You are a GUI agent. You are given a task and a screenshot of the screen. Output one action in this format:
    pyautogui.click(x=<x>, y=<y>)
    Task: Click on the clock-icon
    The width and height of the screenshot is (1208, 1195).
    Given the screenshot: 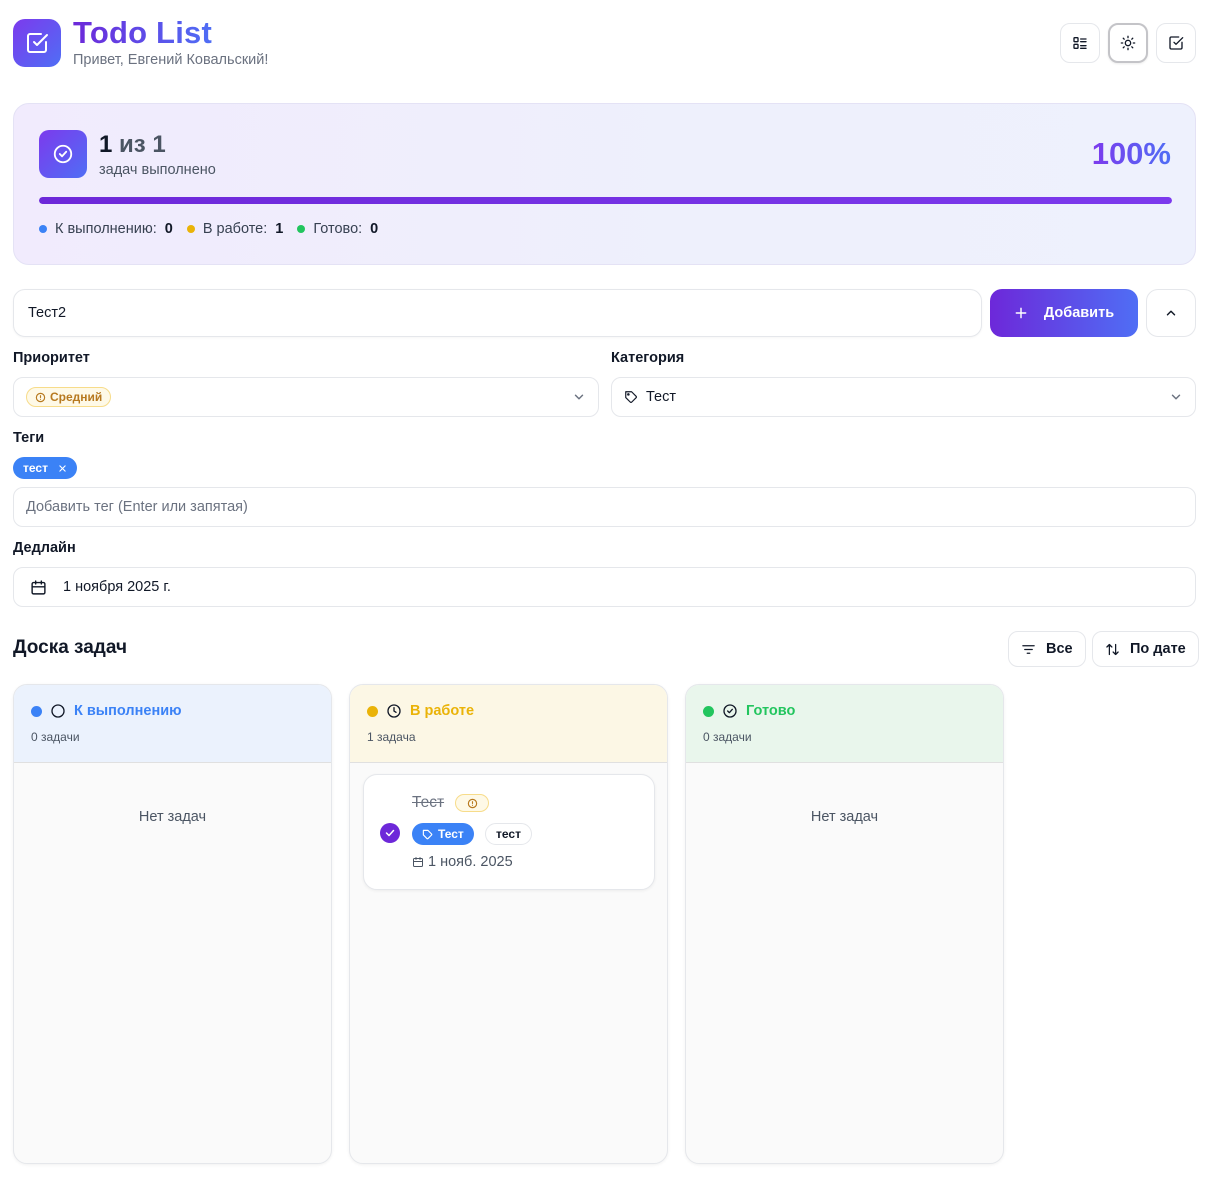 What is the action you would take?
    pyautogui.click(x=394, y=711)
    